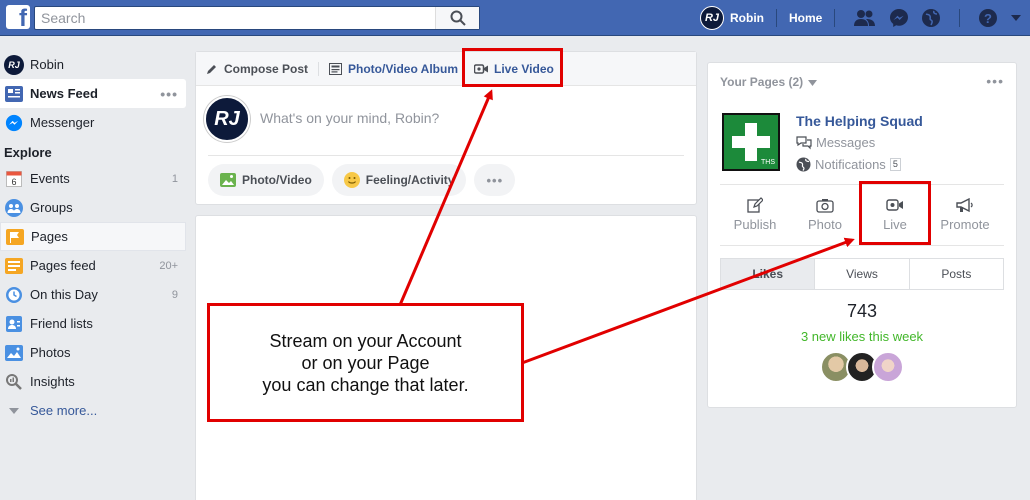  Describe the element at coordinates (61, 323) in the screenshot. I see `sidebar-item-label: Friend lists` at that location.